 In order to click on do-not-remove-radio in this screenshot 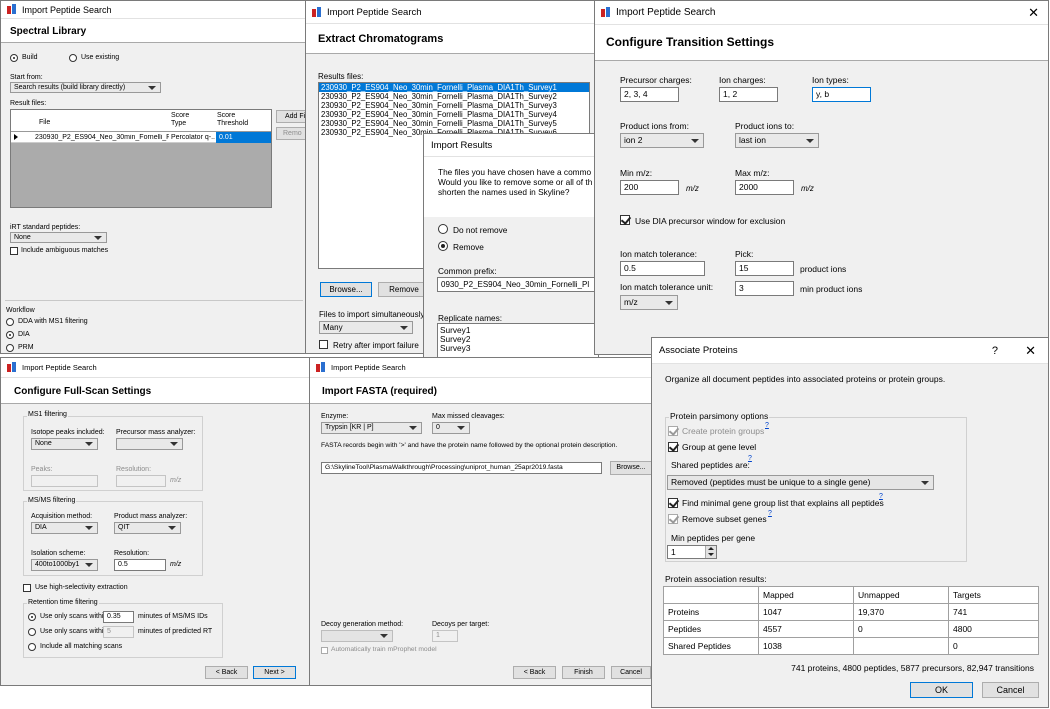, I will do `click(443, 229)`.